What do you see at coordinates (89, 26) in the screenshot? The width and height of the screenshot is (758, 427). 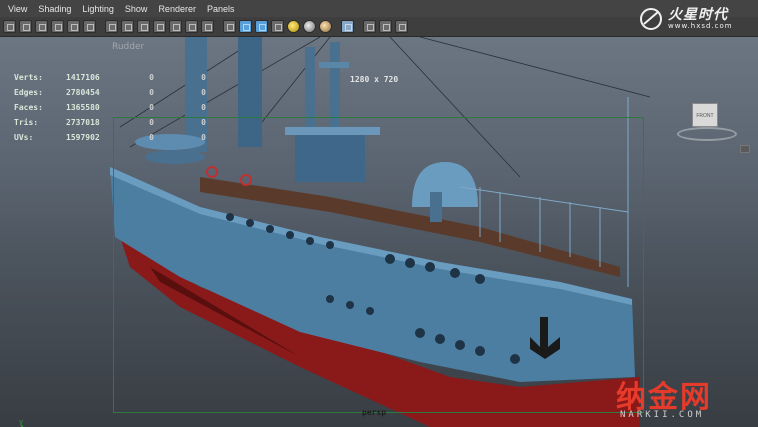 I see `grease-pencil-icon` at bounding box center [89, 26].